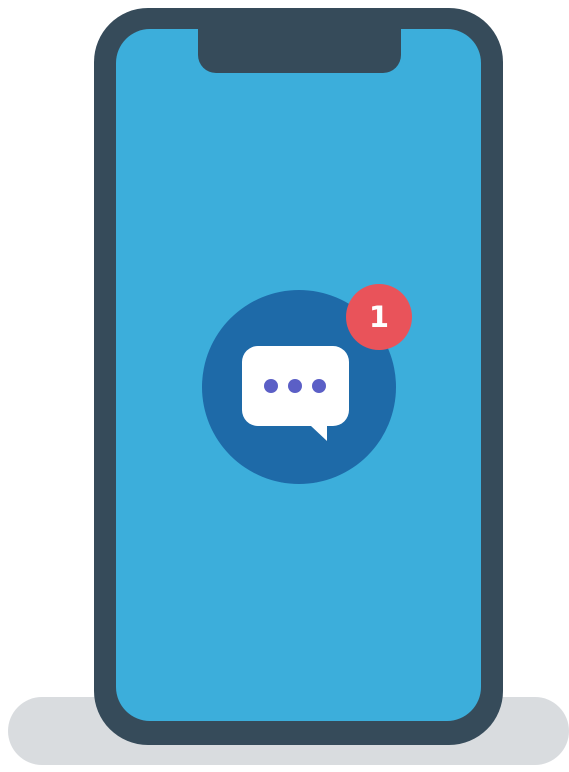 Image resolution: width=569 pixels, height=772 pixels. I want to click on phone-notch, so click(299, 46).